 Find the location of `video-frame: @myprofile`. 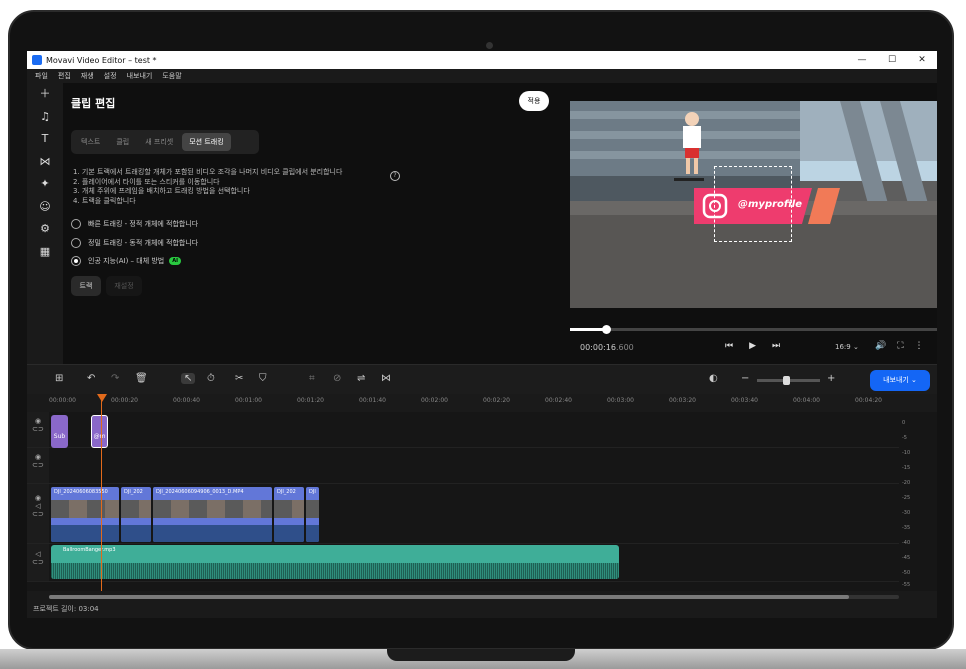

video-frame: @myprofile is located at coordinates (753, 204).